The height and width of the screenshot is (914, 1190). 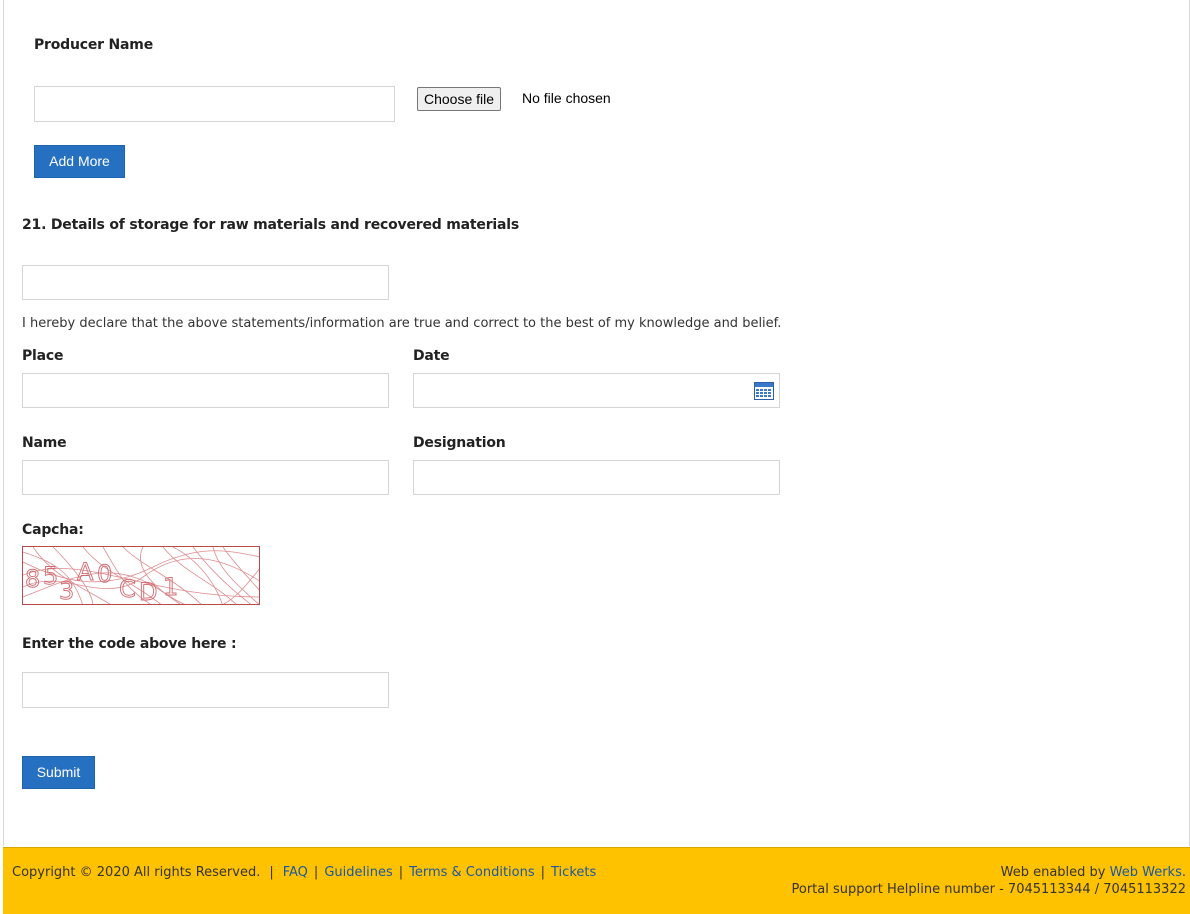 What do you see at coordinates (566, 98) in the screenshot?
I see `file-status-text: No file chosen` at bounding box center [566, 98].